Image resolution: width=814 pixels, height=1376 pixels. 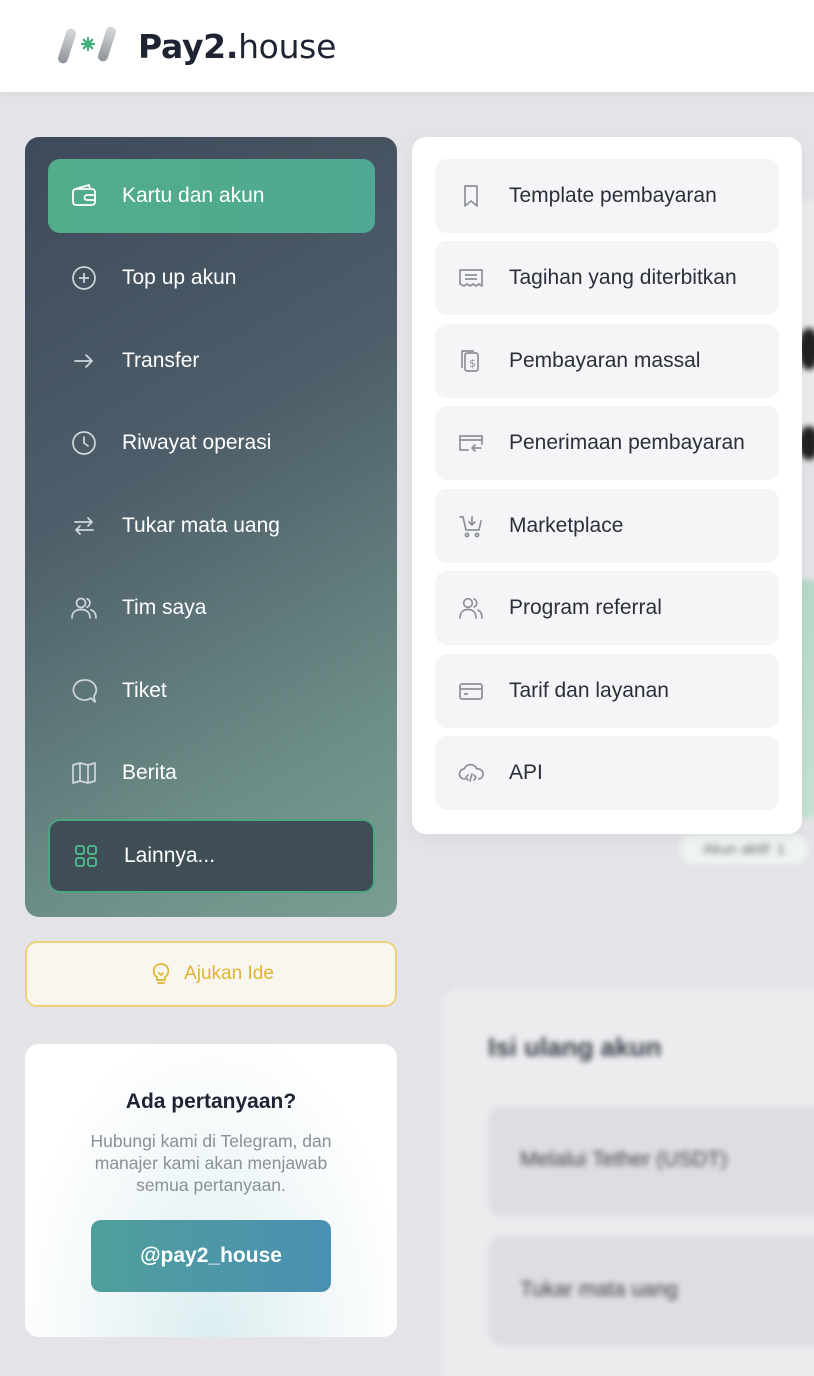 I want to click on logo-icon, so click(x=87, y=45).